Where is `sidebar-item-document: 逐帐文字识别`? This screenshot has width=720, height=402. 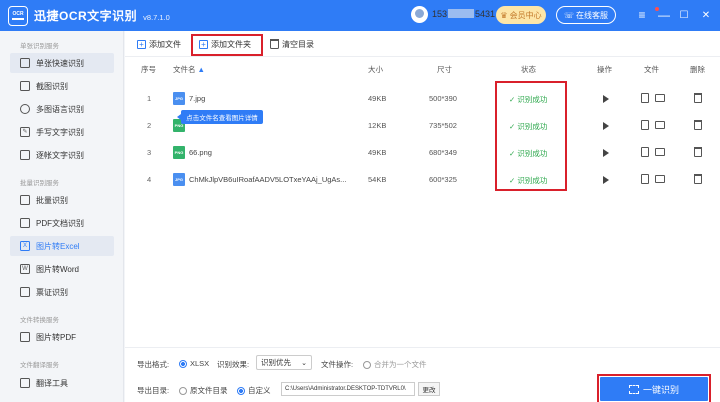
sidebar-item-document: 逐帐文字识别 is located at coordinates (62, 155).